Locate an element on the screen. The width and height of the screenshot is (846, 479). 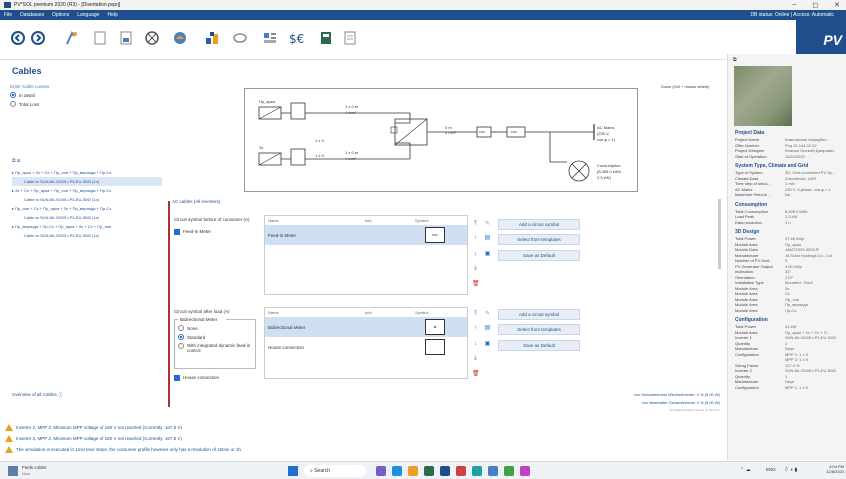
overview-all-cables: Overview of all Cables ⓘ is located at coordinates (37, 395).